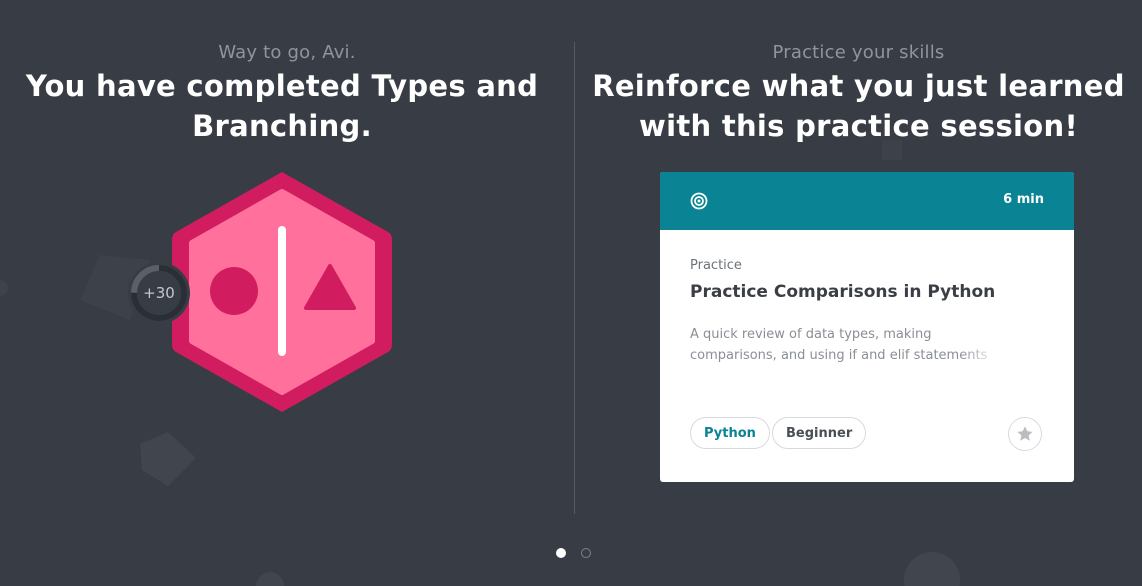  Describe the element at coordinates (159, 293) in the screenshot. I see `xp-points-label: +30` at that location.